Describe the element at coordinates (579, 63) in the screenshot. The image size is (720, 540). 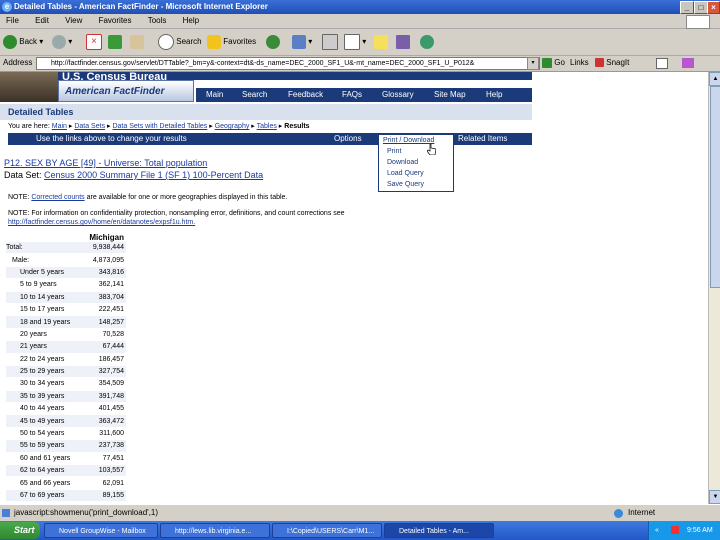
I see `links-button: Links` at that location.